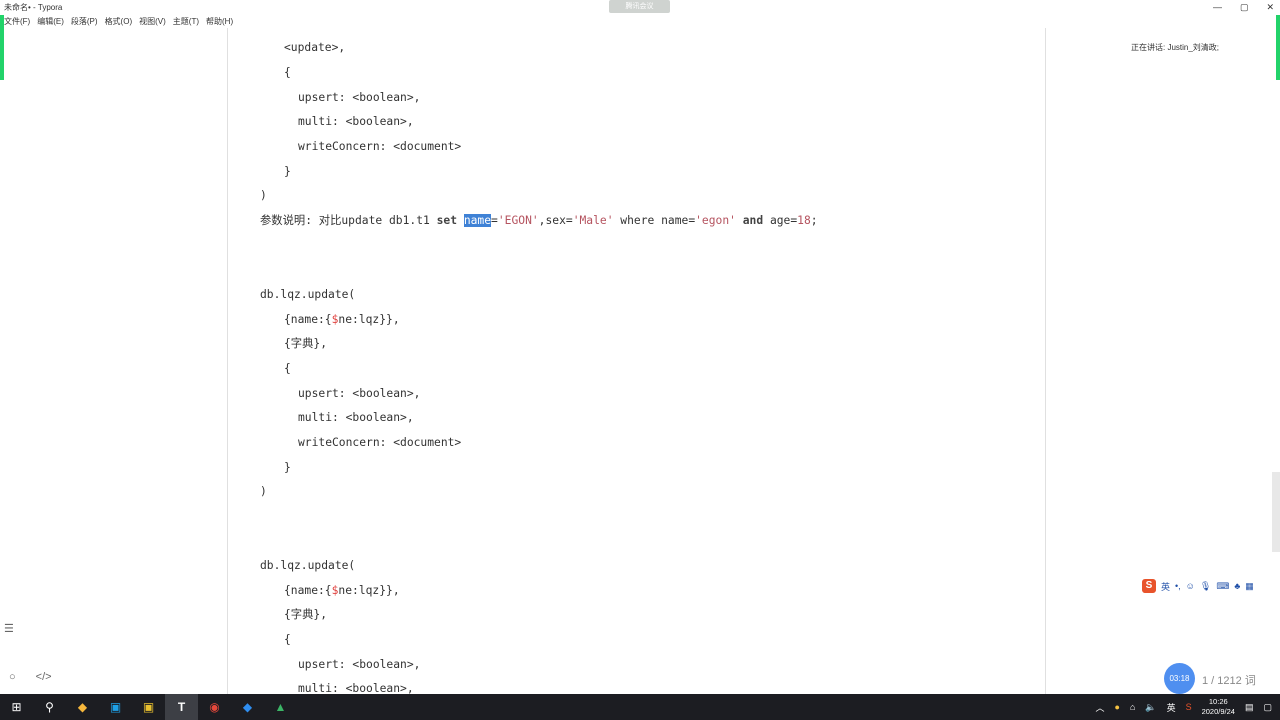 This screenshot has height=720, width=1280. Describe the element at coordinates (1217, 7) in the screenshot. I see `minimize-button: —` at that location.